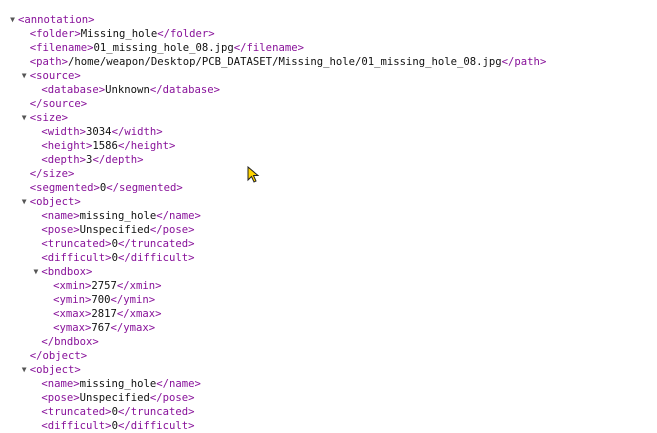 This screenshot has width=657, height=433. Describe the element at coordinates (119, 34) in the screenshot. I see `xml-text-value: Missing_hole` at that location.